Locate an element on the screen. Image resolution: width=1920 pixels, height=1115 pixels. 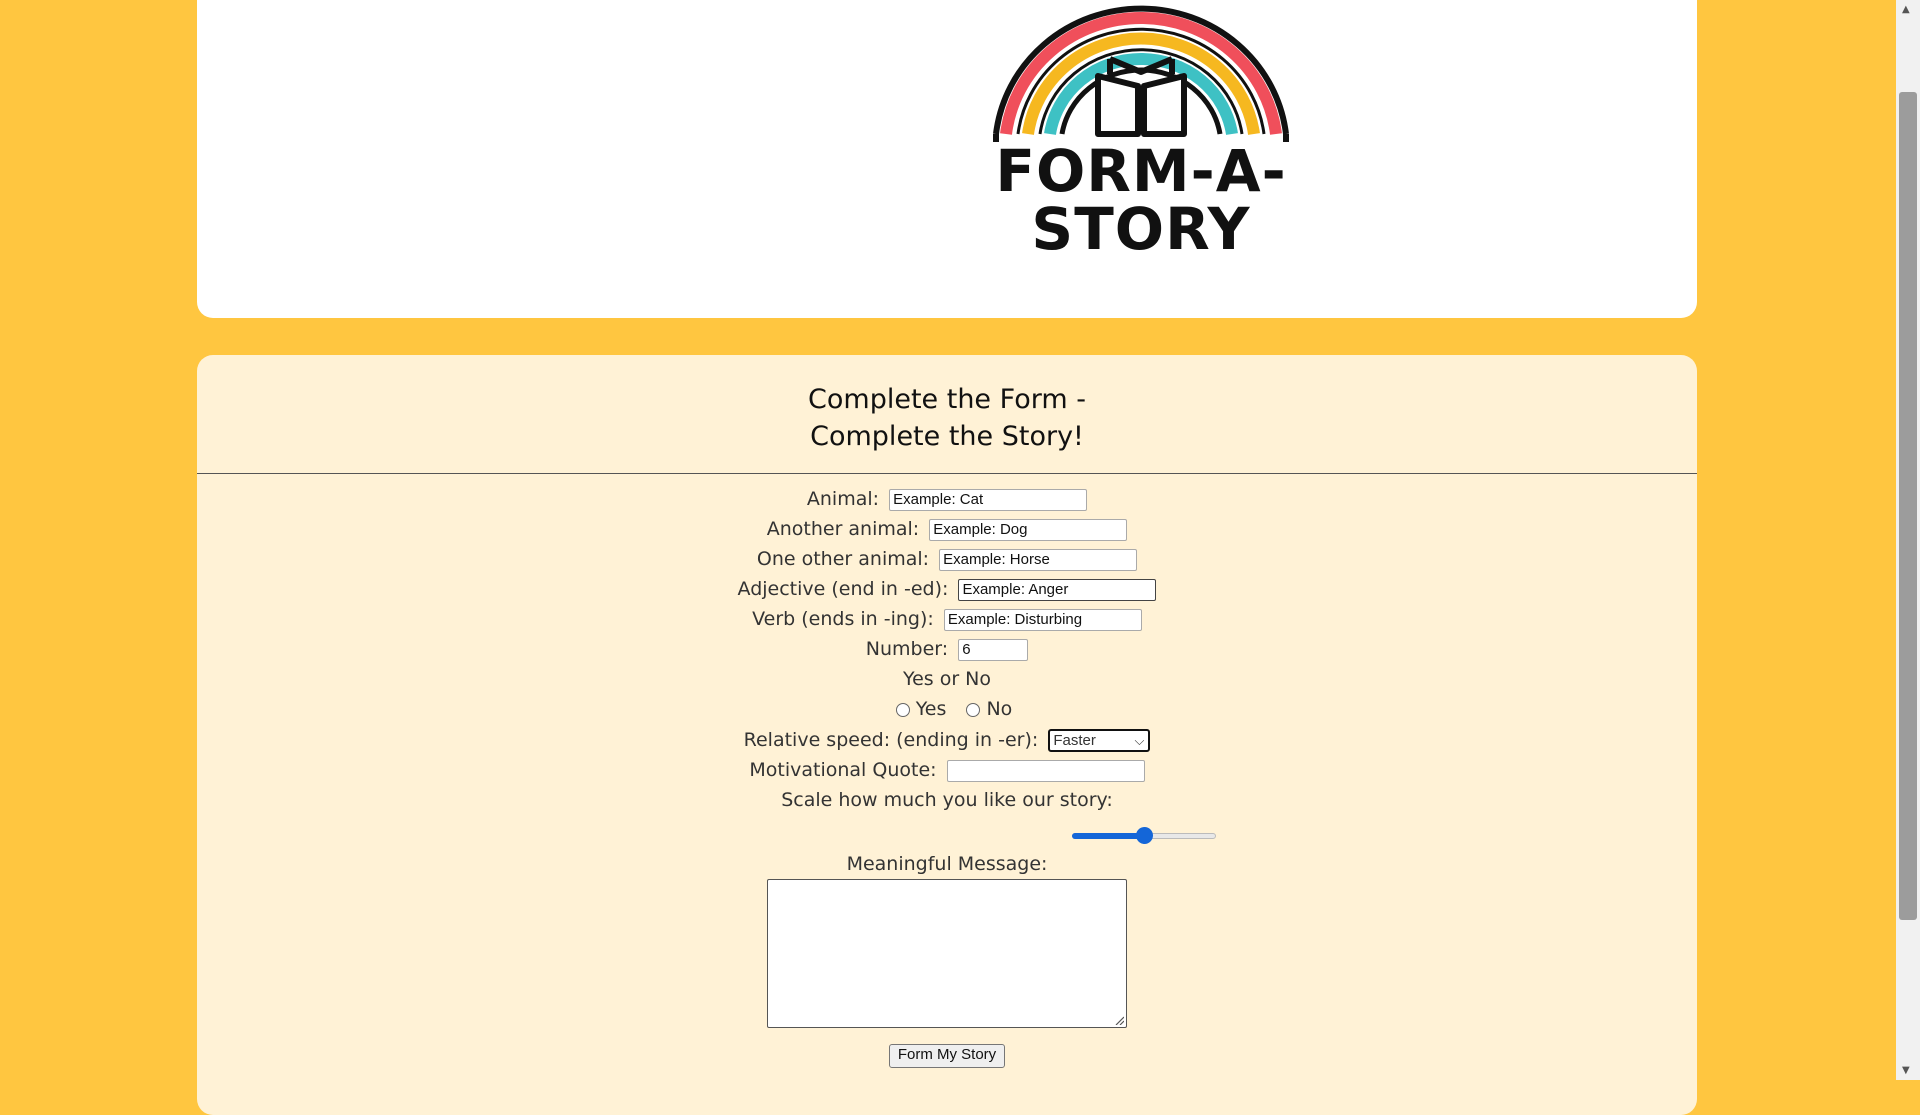
rainbow-book-icon is located at coordinates (1141, 73).